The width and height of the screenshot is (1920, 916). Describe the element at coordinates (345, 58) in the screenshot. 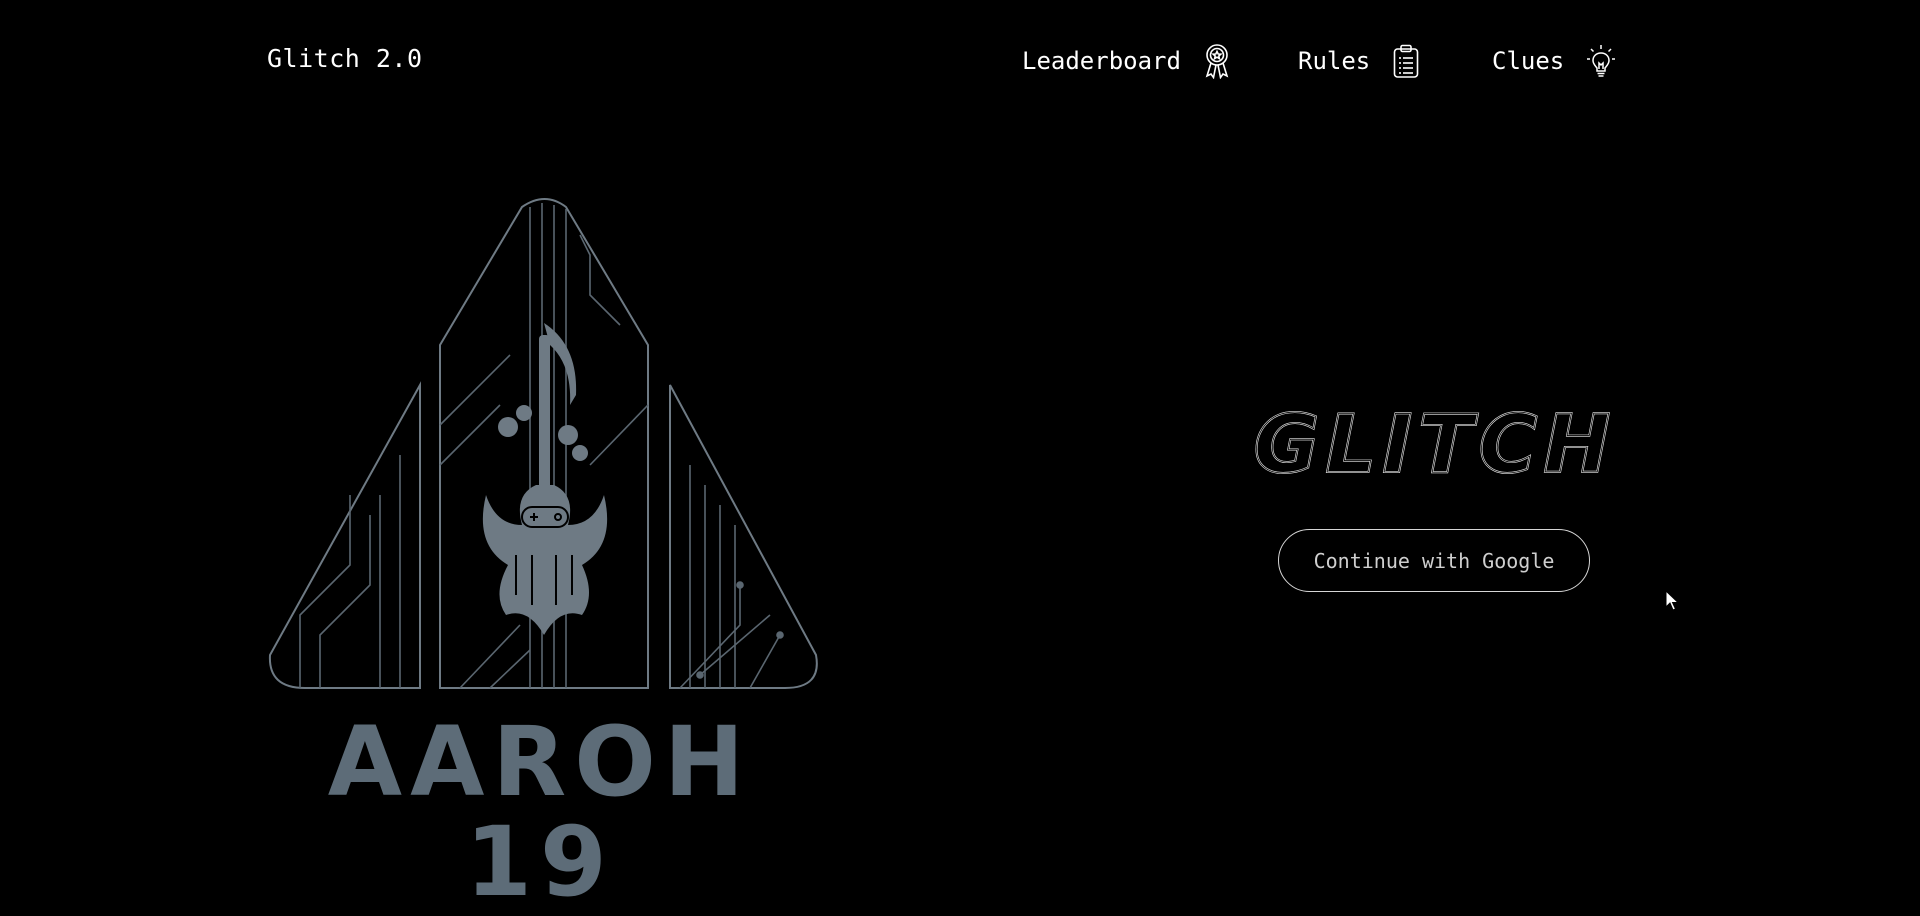

I see `brand-link: Glitch 2.0` at that location.